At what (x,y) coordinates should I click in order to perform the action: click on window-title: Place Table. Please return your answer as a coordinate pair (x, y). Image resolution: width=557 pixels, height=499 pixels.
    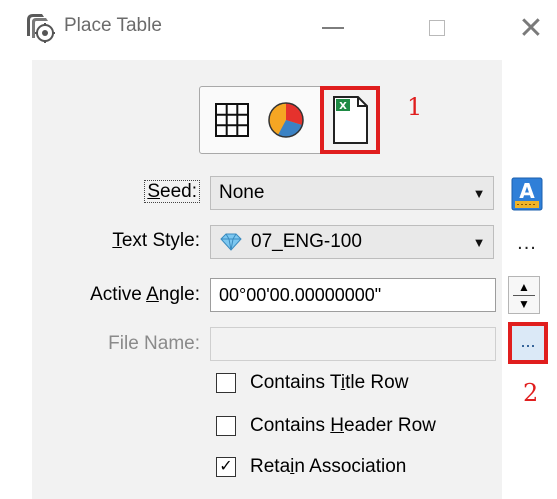
    Looking at the image, I should click on (113, 25).